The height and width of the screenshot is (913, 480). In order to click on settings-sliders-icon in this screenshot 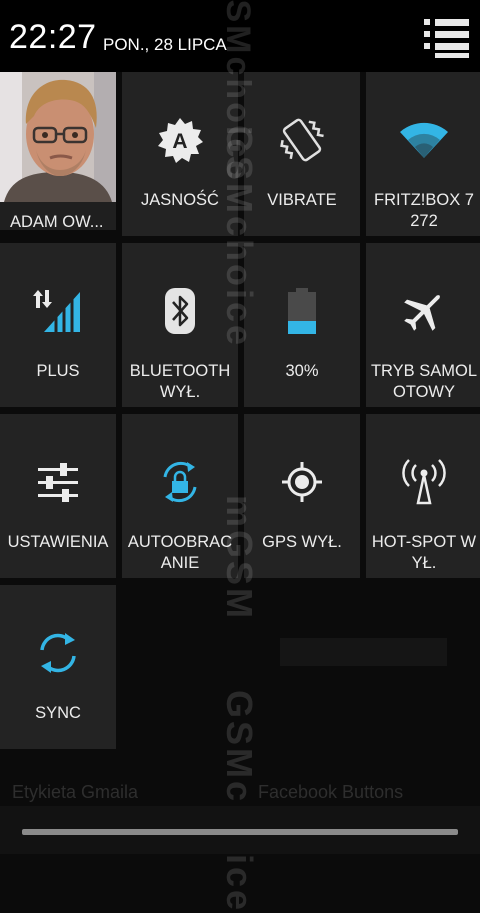, I will do `click(58, 482)`.